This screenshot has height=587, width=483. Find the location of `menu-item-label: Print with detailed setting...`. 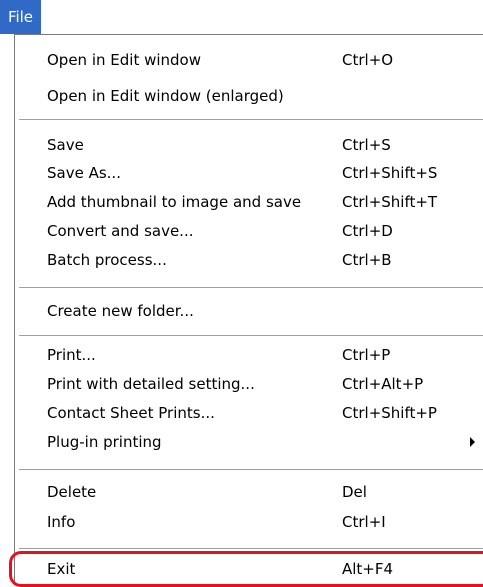

menu-item-label: Print with detailed setting... is located at coordinates (151, 384).